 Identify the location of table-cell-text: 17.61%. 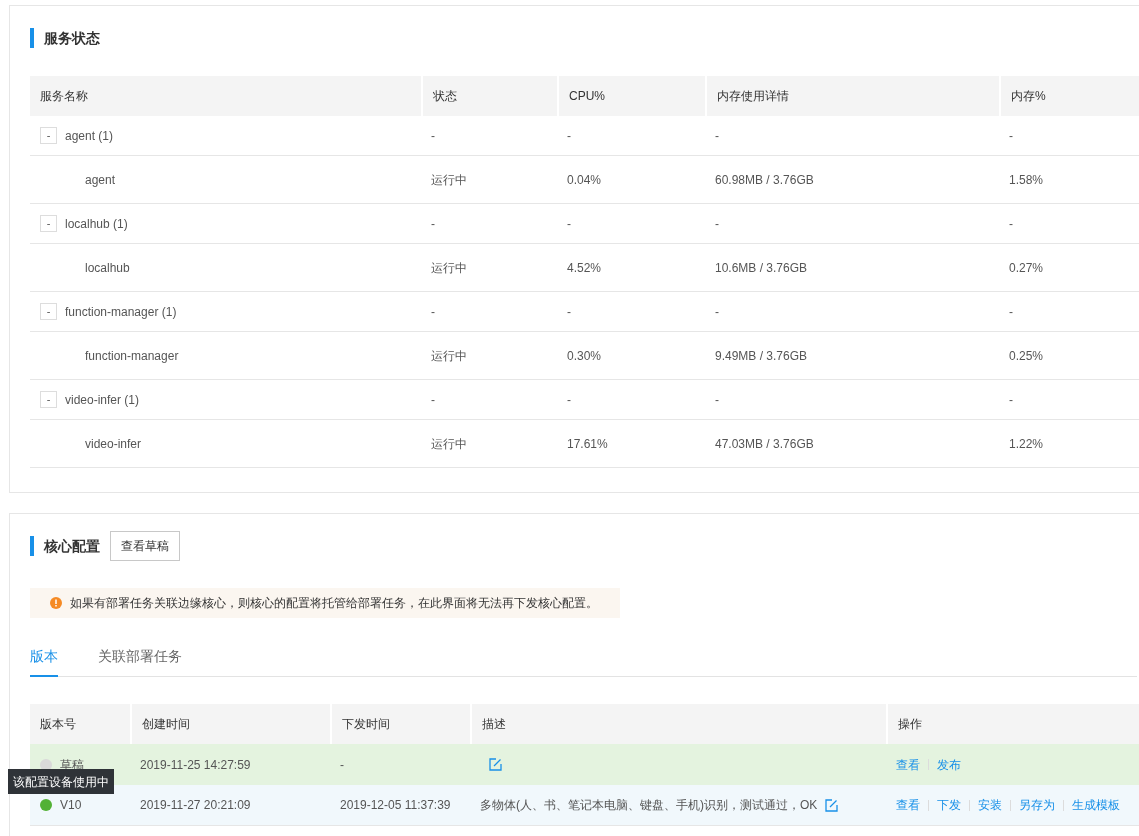
(587, 444).